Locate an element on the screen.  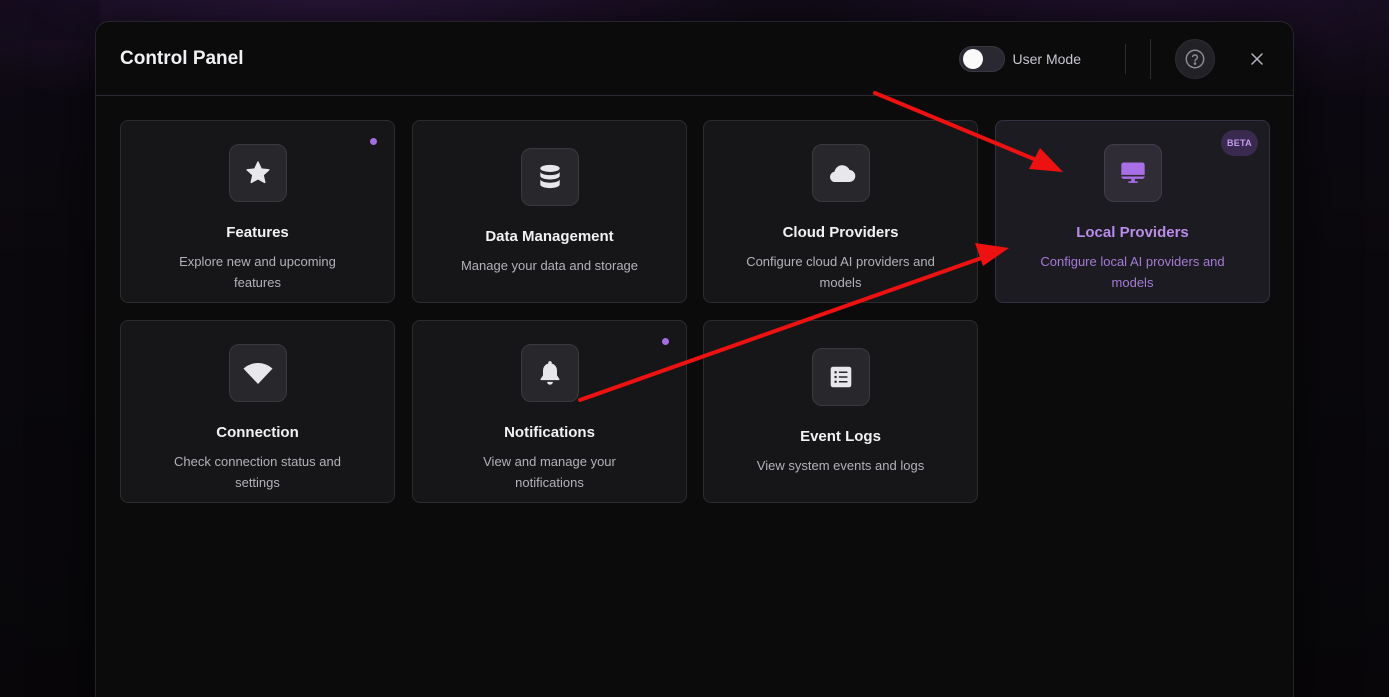
card-title: Local Providers is located at coordinates (1132, 232).